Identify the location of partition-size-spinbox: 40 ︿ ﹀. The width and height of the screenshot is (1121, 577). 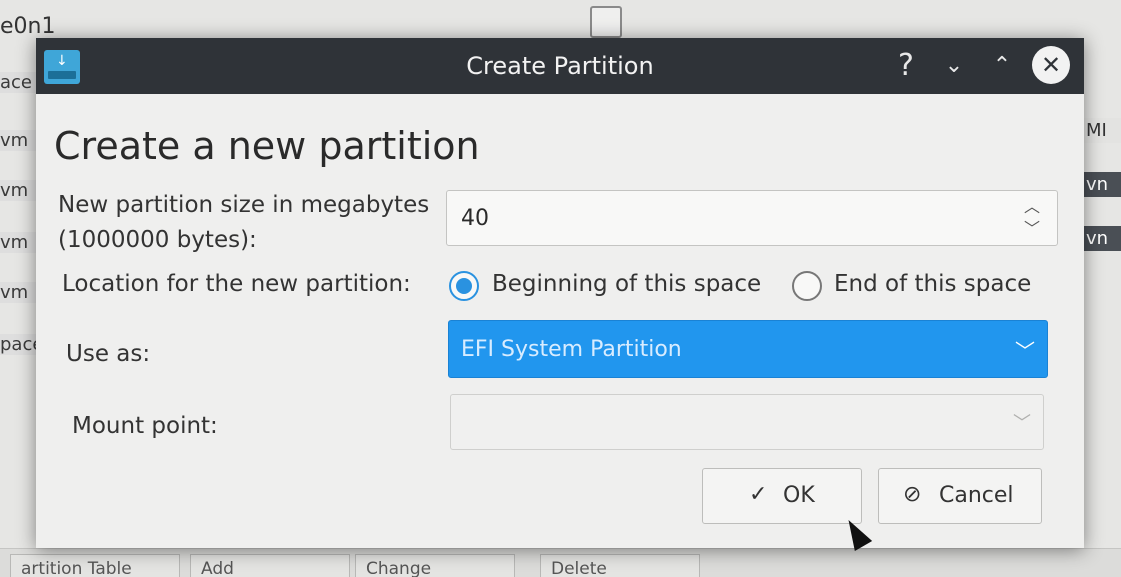
(752, 218).